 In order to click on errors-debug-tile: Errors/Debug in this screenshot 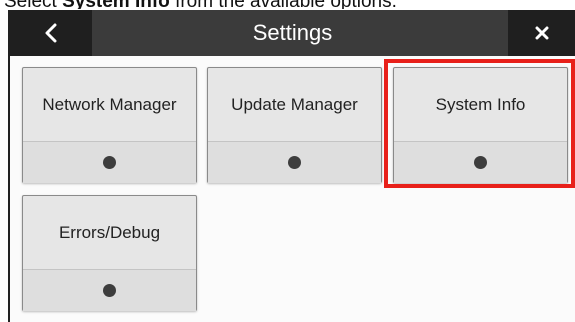, I will do `click(109, 253)`.